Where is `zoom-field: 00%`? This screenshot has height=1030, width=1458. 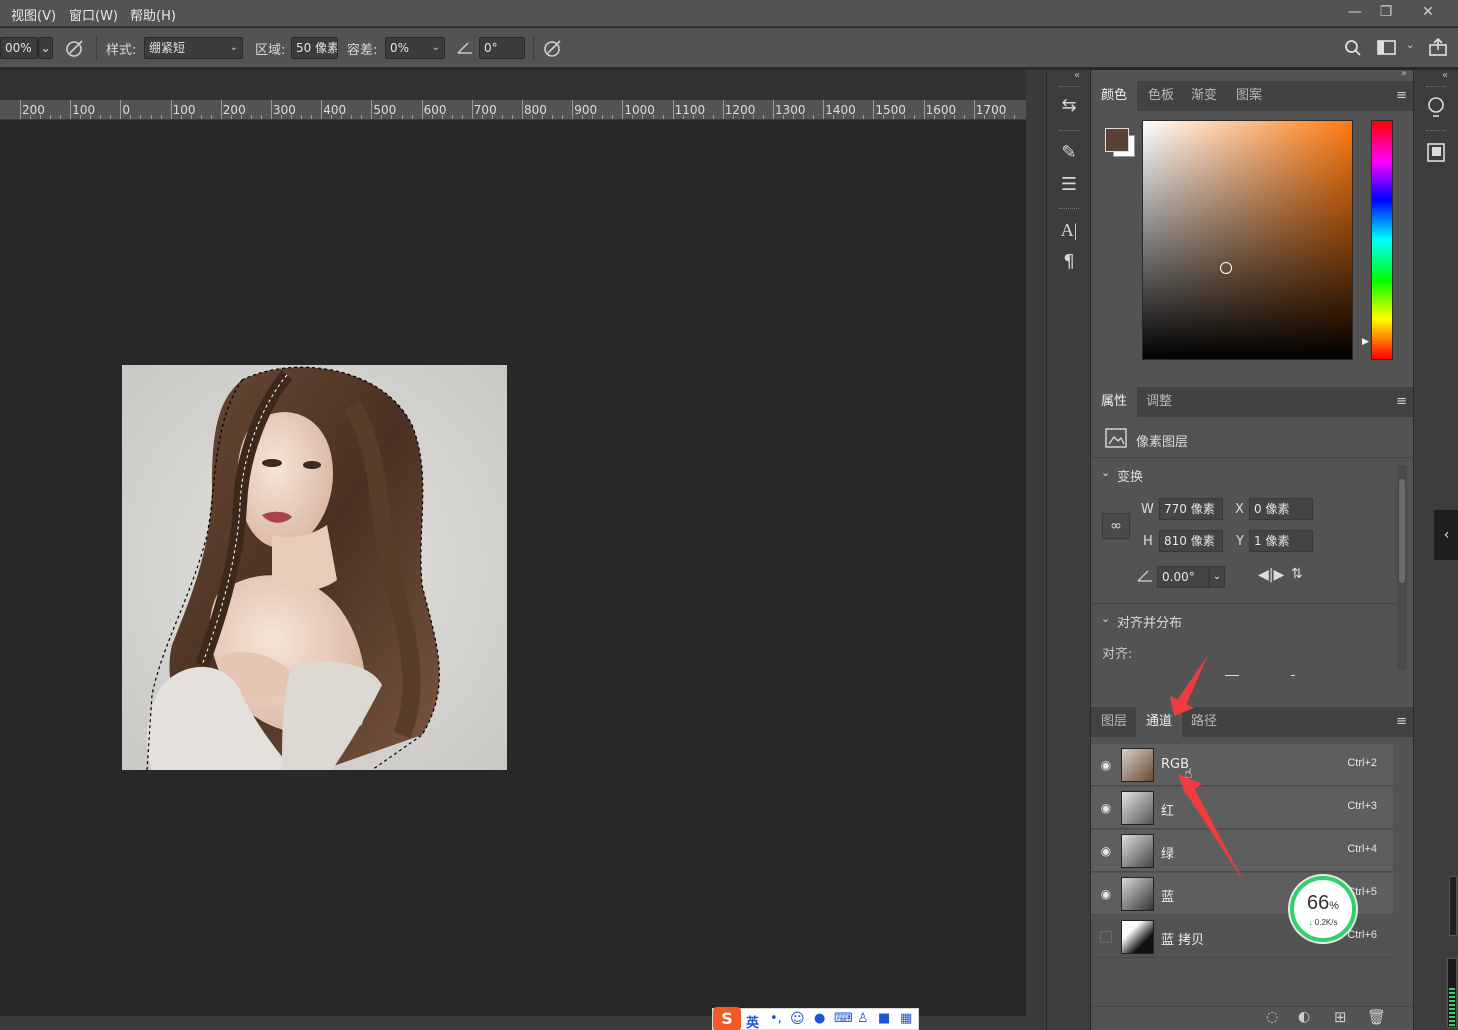
zoom-field: 00% is located at coordinates (19, 48).